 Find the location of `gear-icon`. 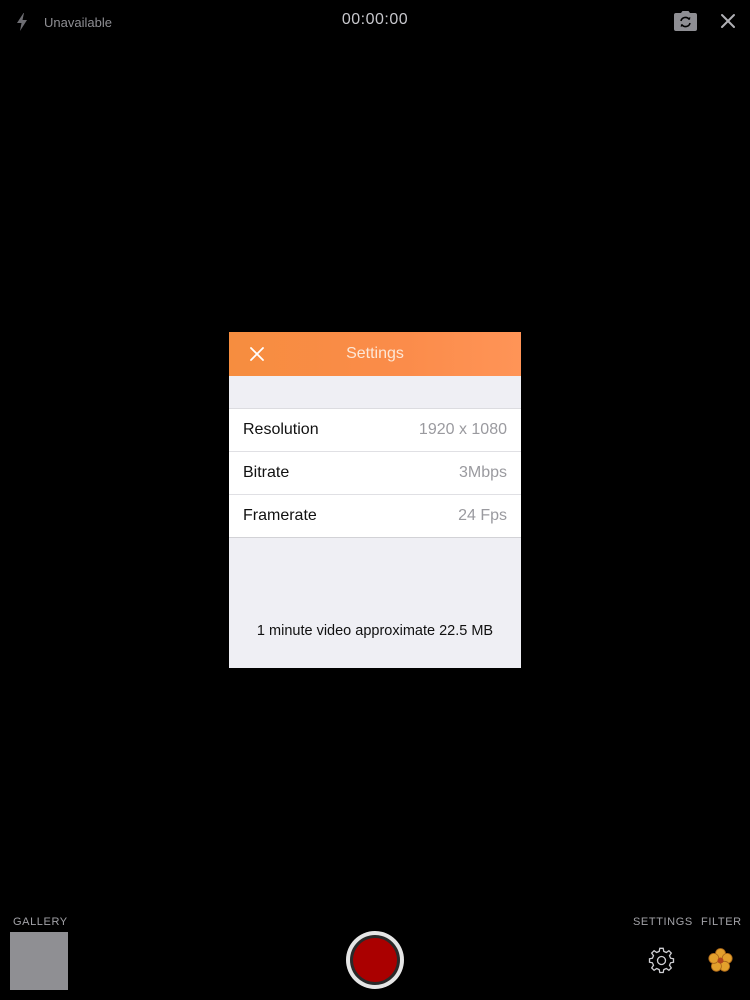

gear-icon is located at coordinates (661, 960).